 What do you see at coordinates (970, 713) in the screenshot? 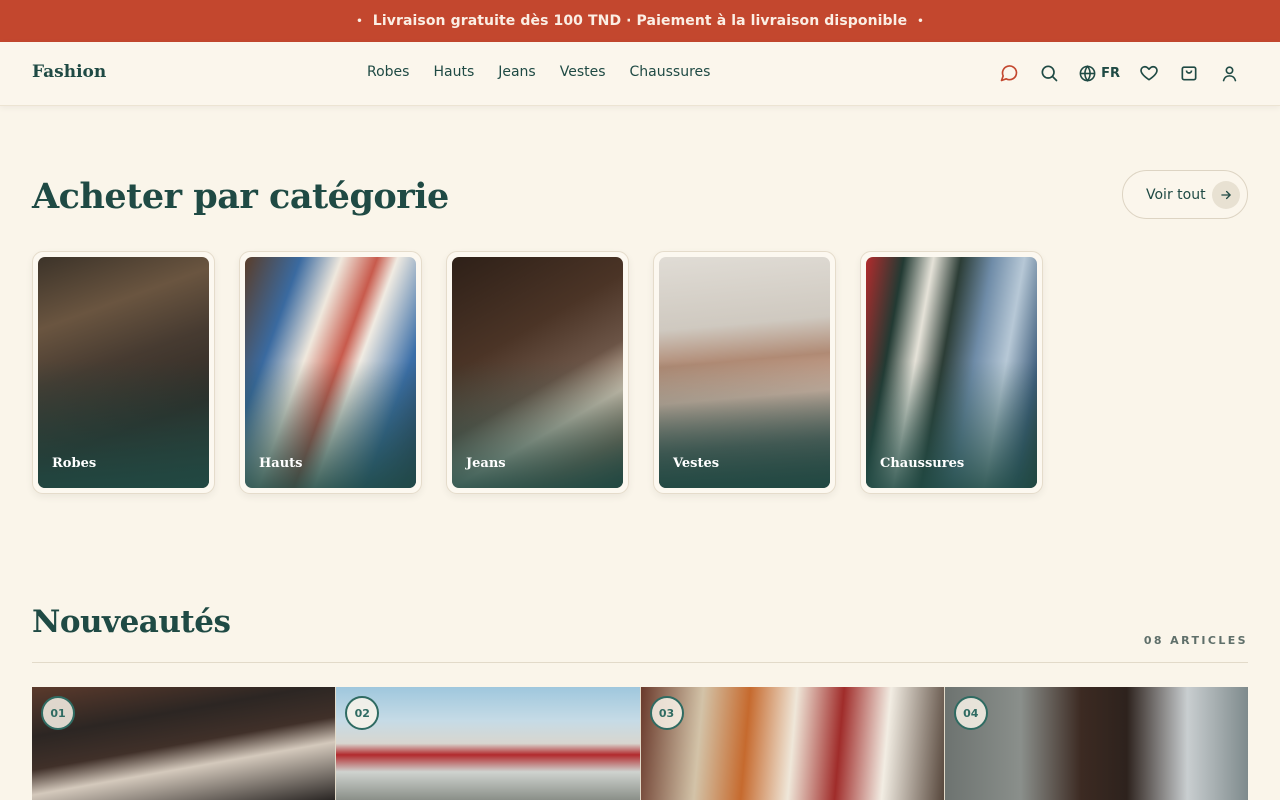
I see `product-number-badge: 04` at bounding box center [970, 713].